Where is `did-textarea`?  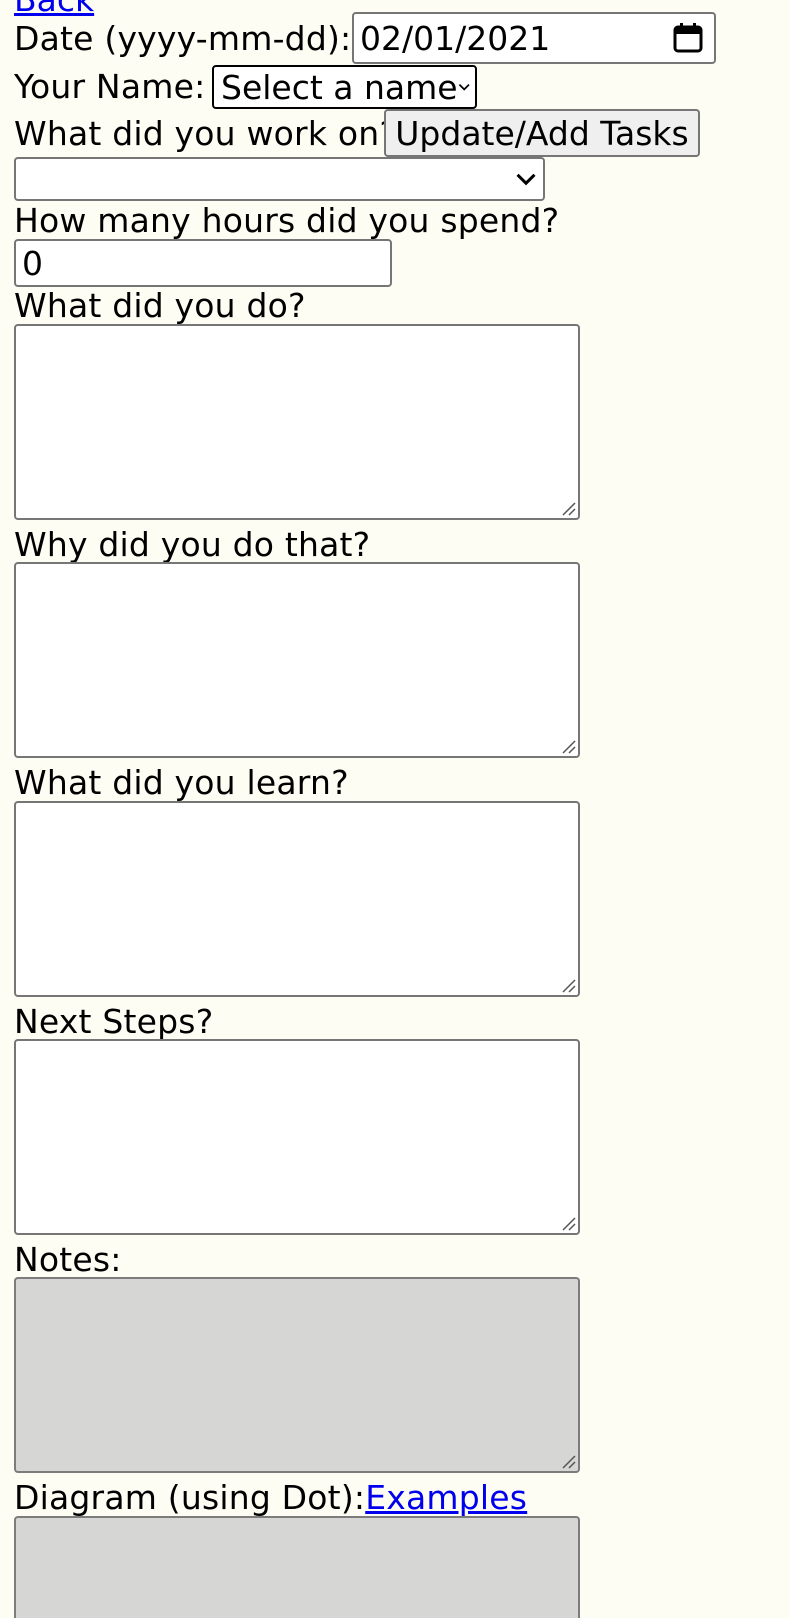
did-textarea is located at coordinates (297, 422).